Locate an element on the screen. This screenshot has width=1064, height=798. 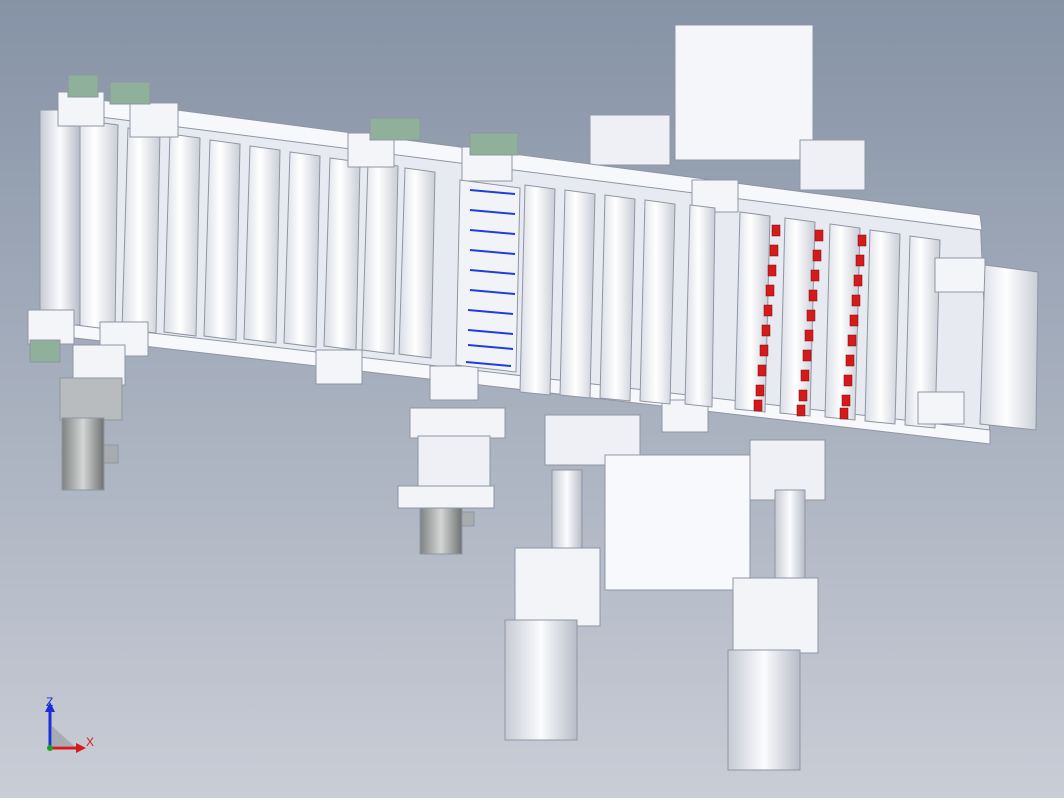
left-idler-cylinder is located at coordinates (60, 217).